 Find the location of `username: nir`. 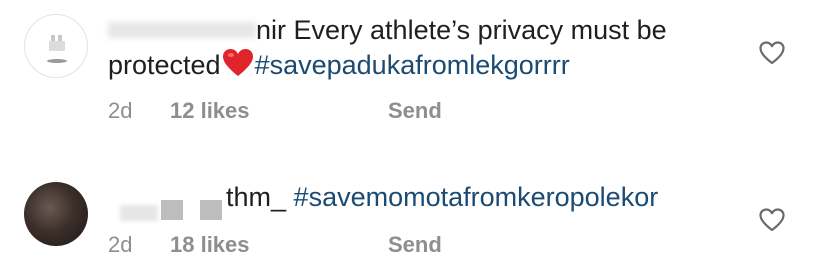

username: nir is located at coordinates (271, 30).